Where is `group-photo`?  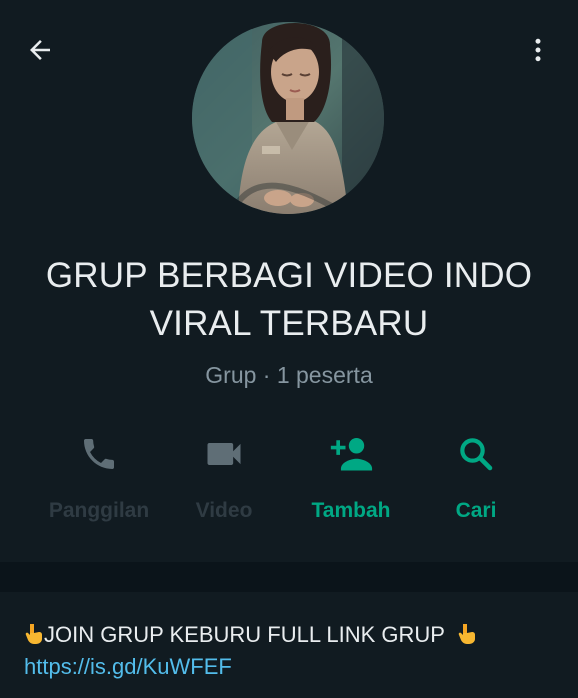 group-photo is located at coordinates (288, 118).